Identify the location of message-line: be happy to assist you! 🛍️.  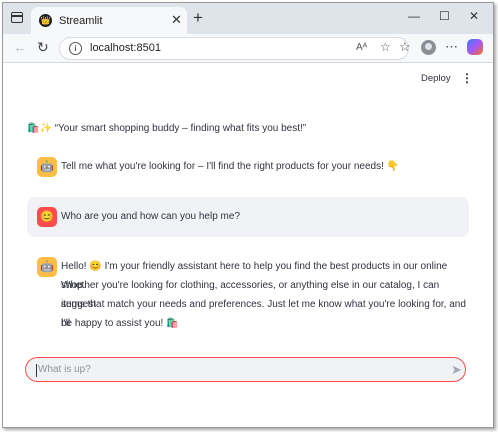
(120, 323).